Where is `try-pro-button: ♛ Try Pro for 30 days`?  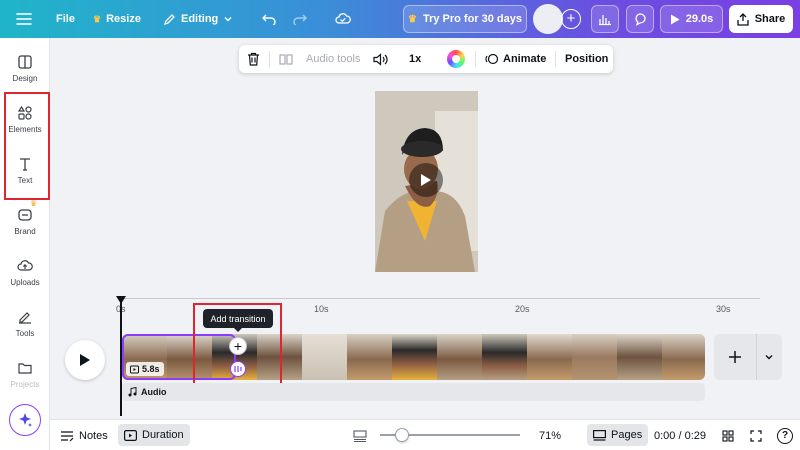 try-pro-button: ♛ Try Pro for 30 days is located at coordinates (465, 19).